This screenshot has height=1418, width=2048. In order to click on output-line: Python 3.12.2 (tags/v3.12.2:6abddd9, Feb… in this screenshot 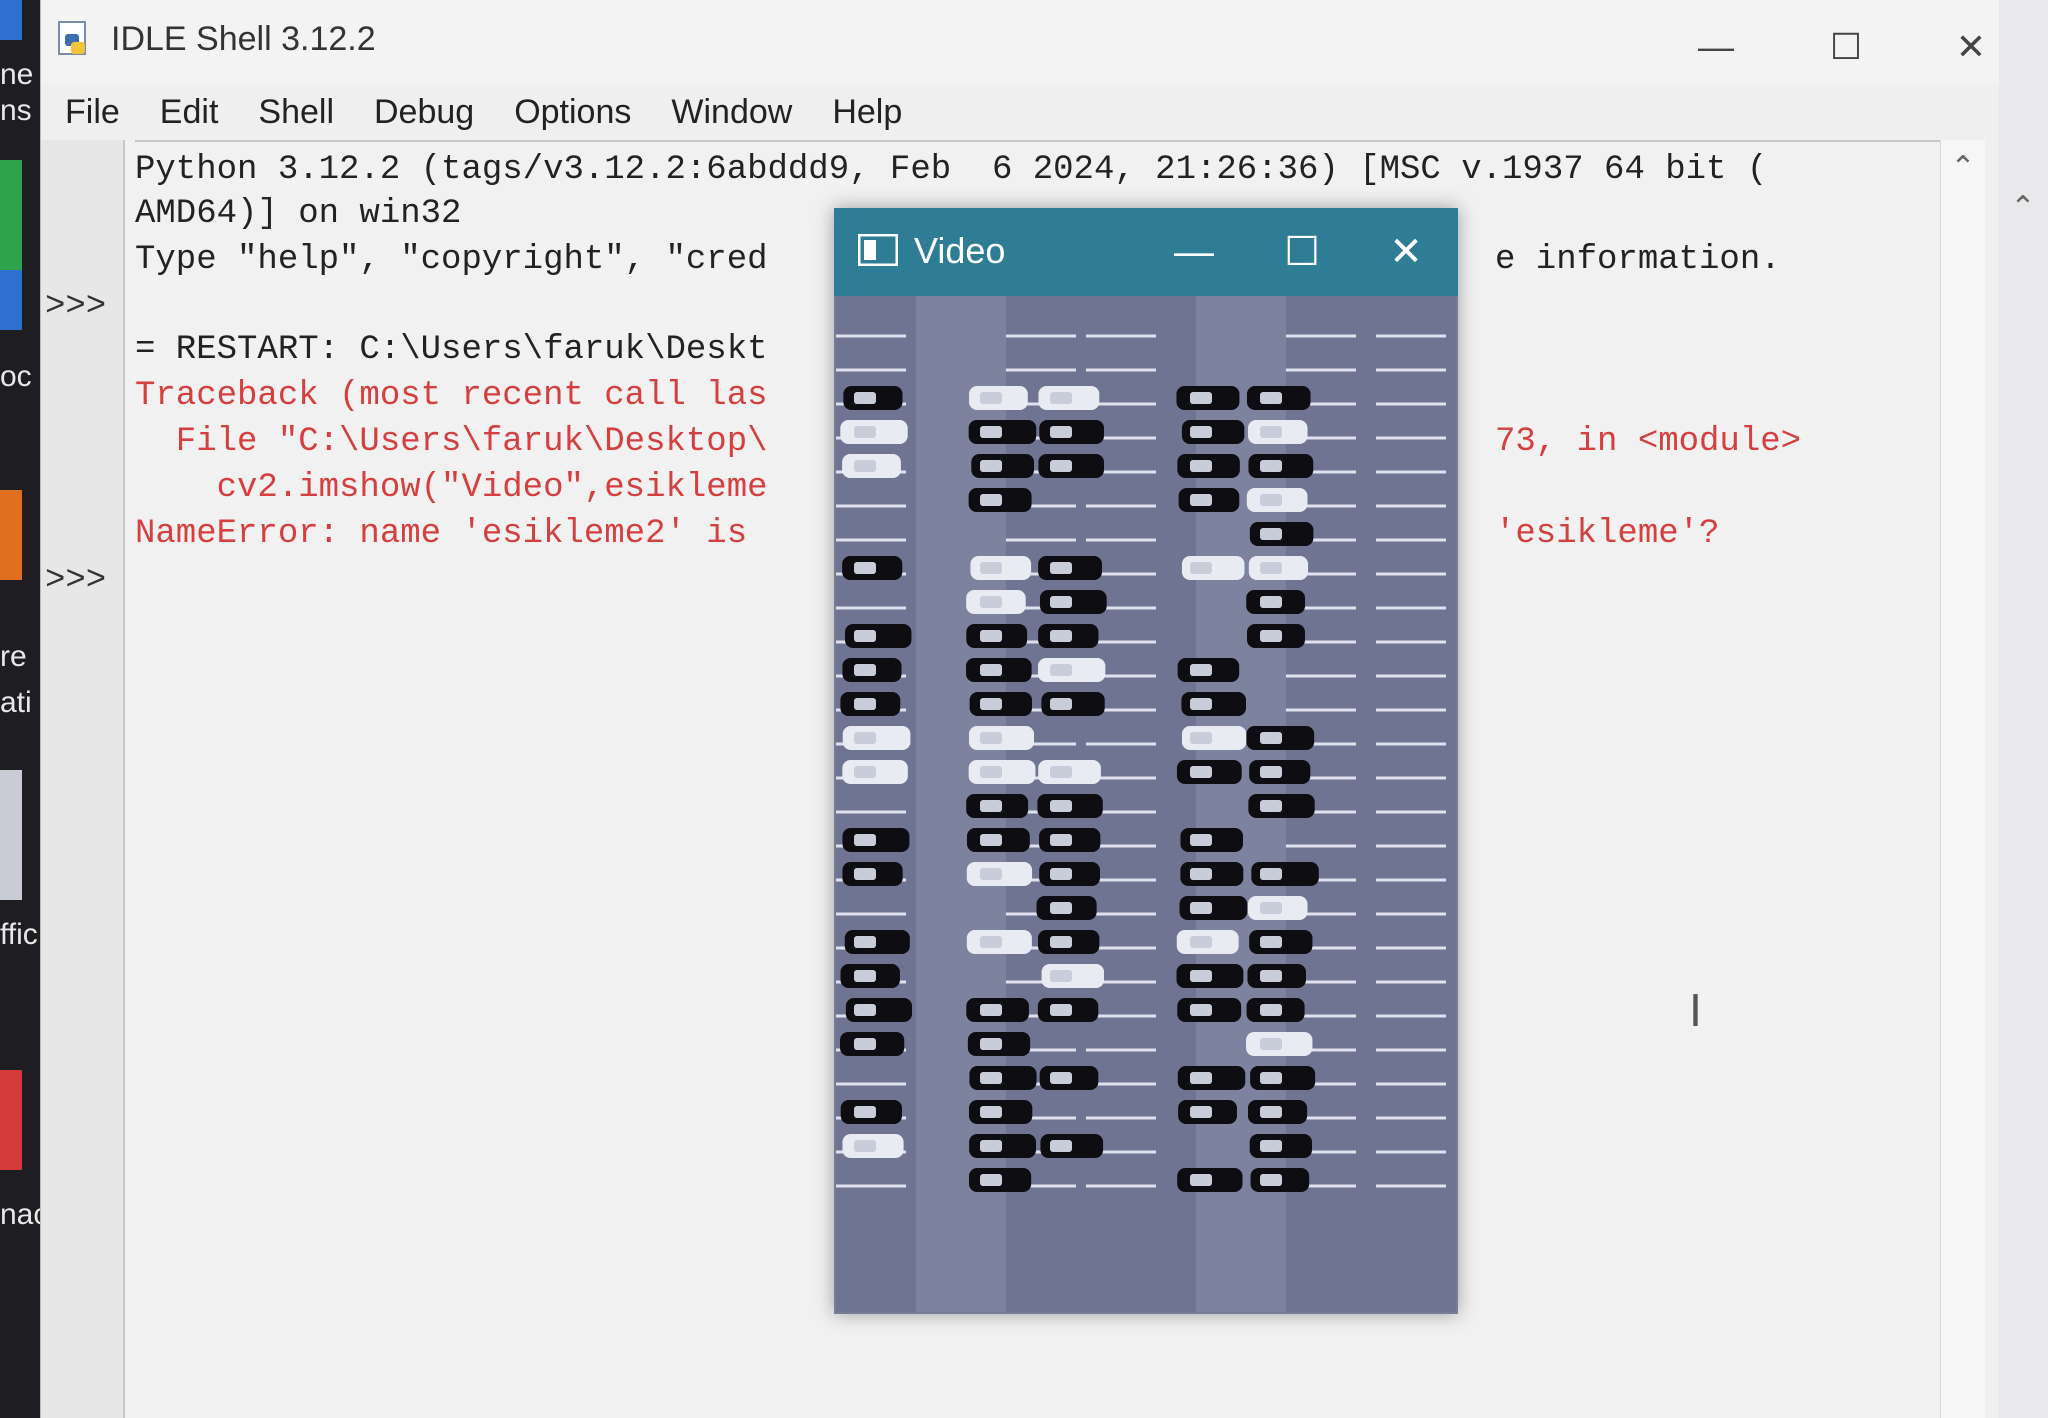, I will do `click(951, 170)`.